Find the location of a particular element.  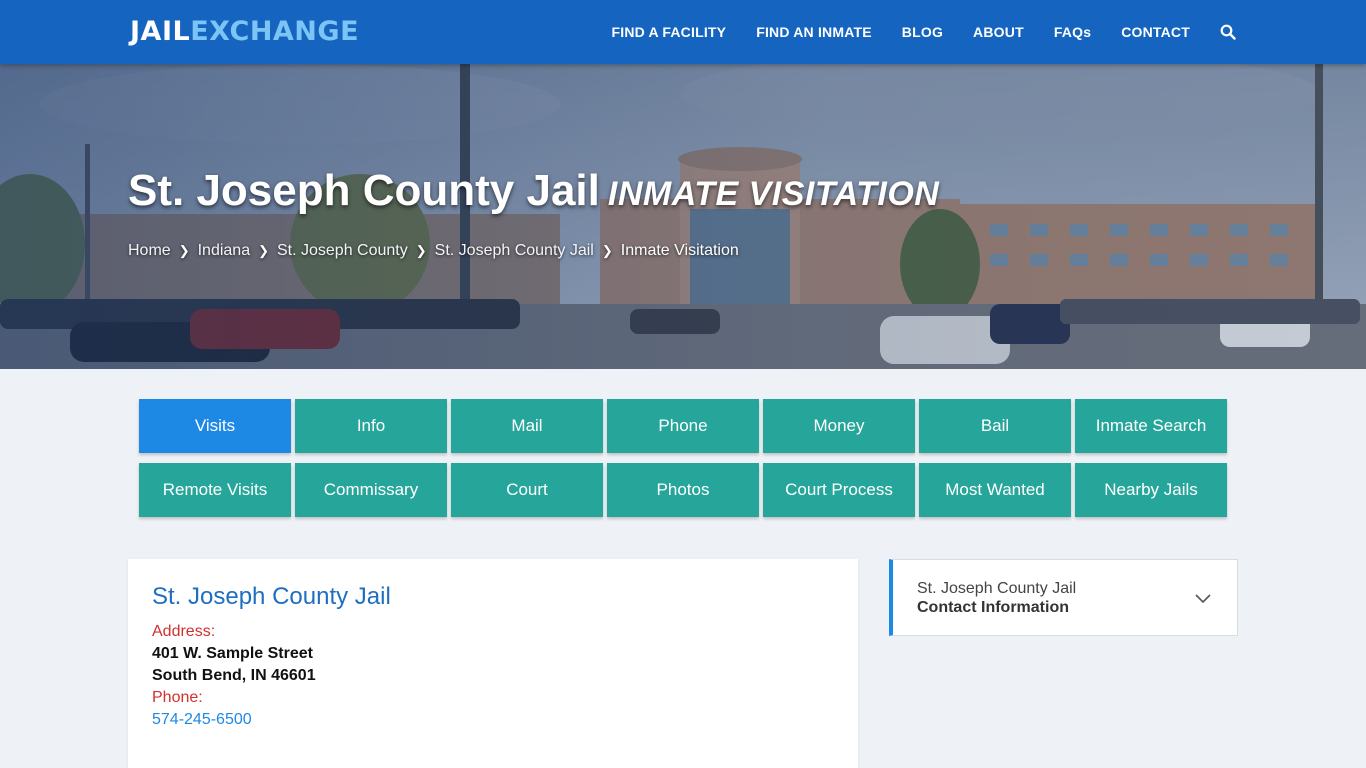

nav-blog: BLOG is located at coordinates (922, 32).